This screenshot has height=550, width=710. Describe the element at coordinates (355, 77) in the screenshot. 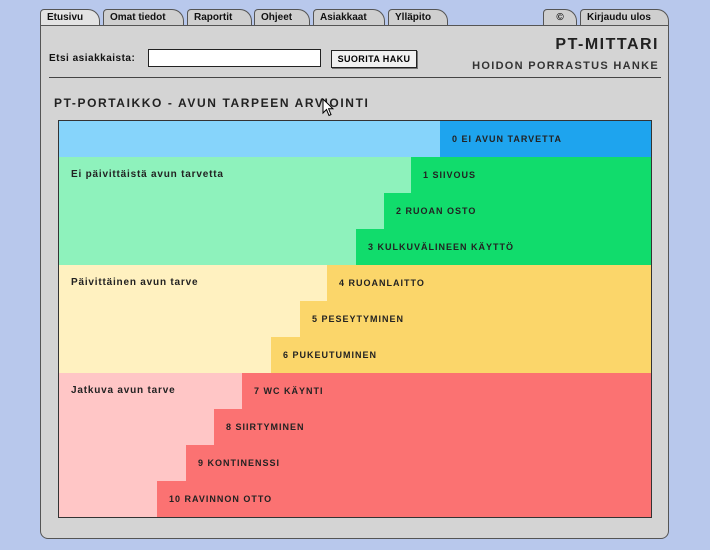

I see `header-divider` at that location.